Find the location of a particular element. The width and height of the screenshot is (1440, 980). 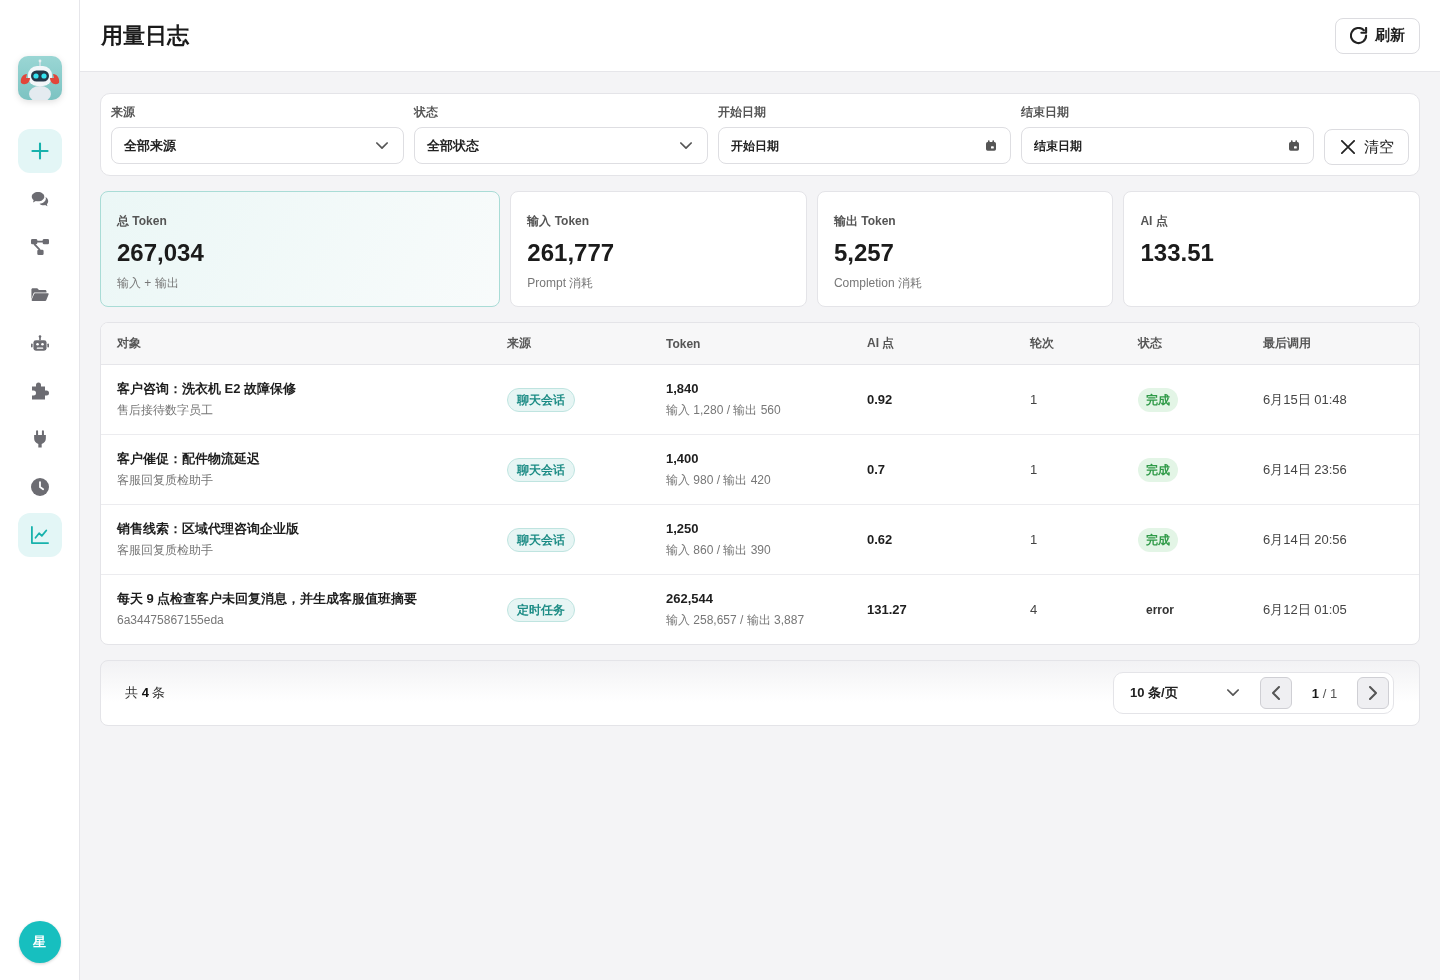

object-subtitle: 售后接待数字员工 is located at coordinates (165, 410).